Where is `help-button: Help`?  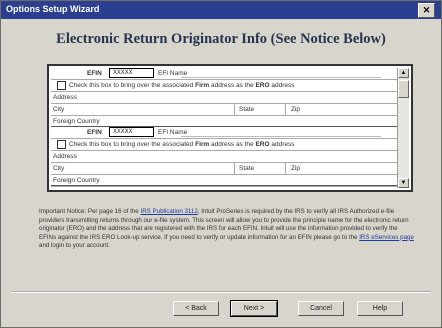 help-button: Help is located at coordinates (380, 308).